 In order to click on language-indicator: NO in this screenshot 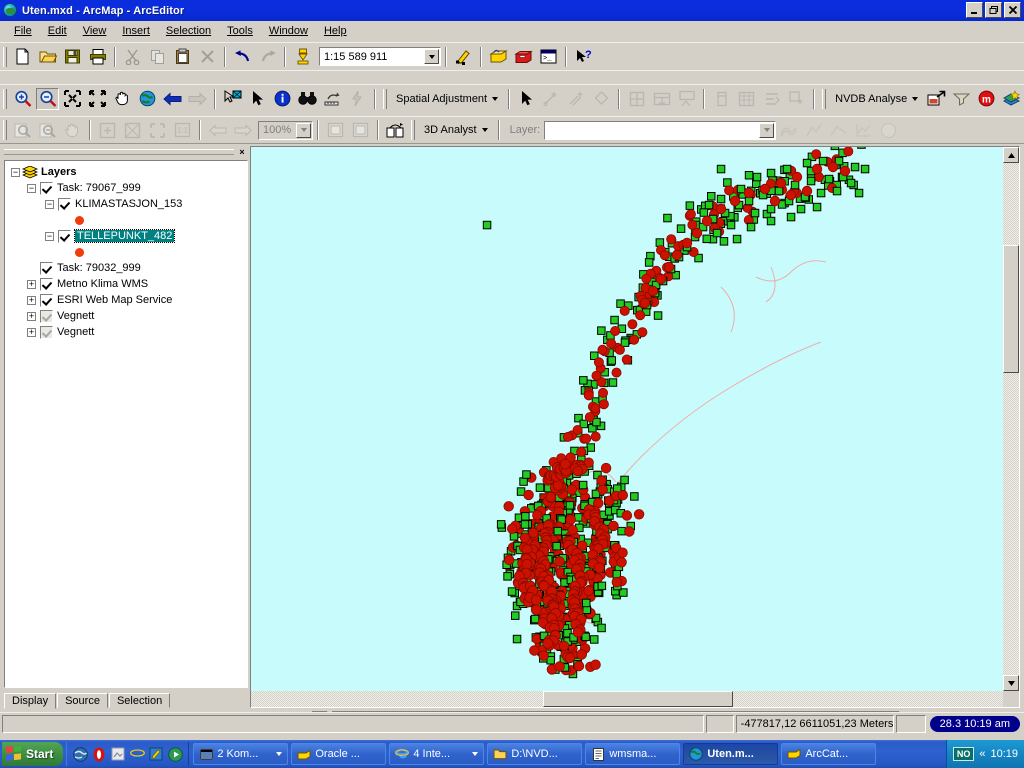, I will do `click(963, 754)`.